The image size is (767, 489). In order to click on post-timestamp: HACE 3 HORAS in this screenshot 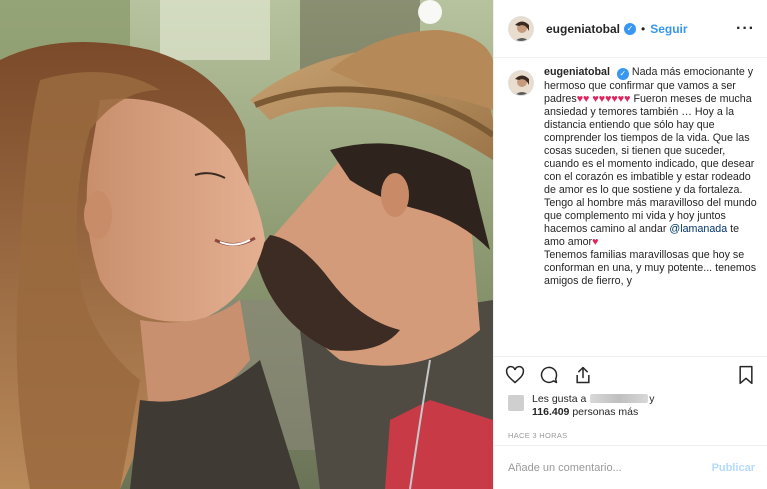, I will do `click(630, 435)`.